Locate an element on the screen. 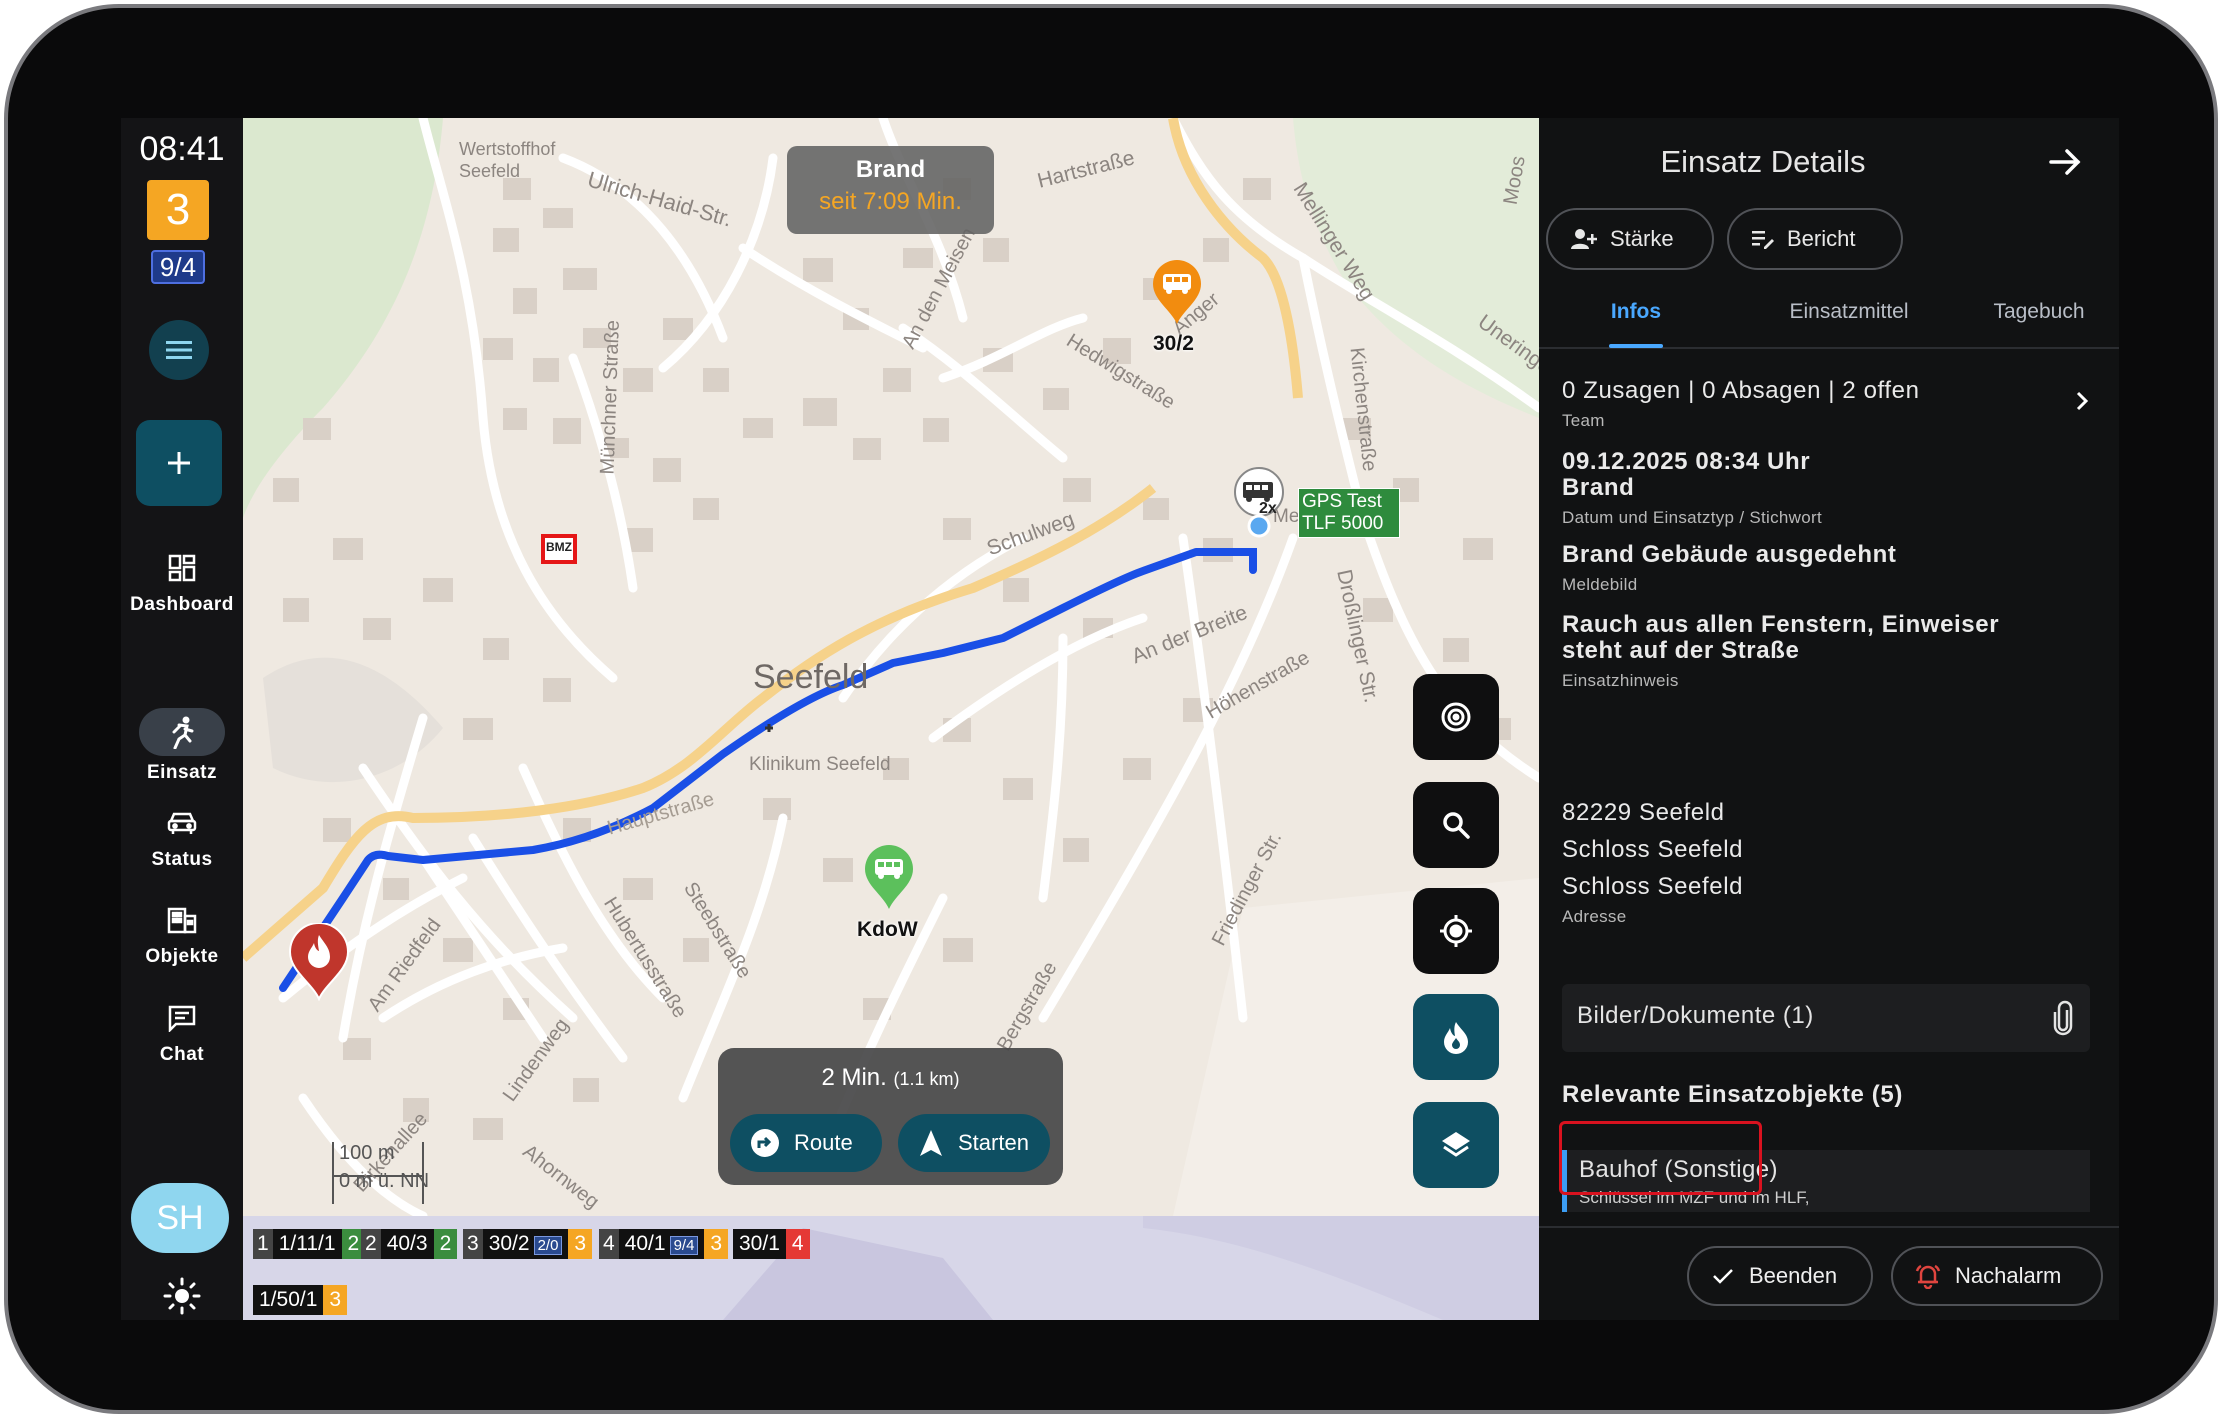 Image resolution: width=2224 pixels, height=1421 pixels. clock: 08:41 is located at coordinates (182, 149).